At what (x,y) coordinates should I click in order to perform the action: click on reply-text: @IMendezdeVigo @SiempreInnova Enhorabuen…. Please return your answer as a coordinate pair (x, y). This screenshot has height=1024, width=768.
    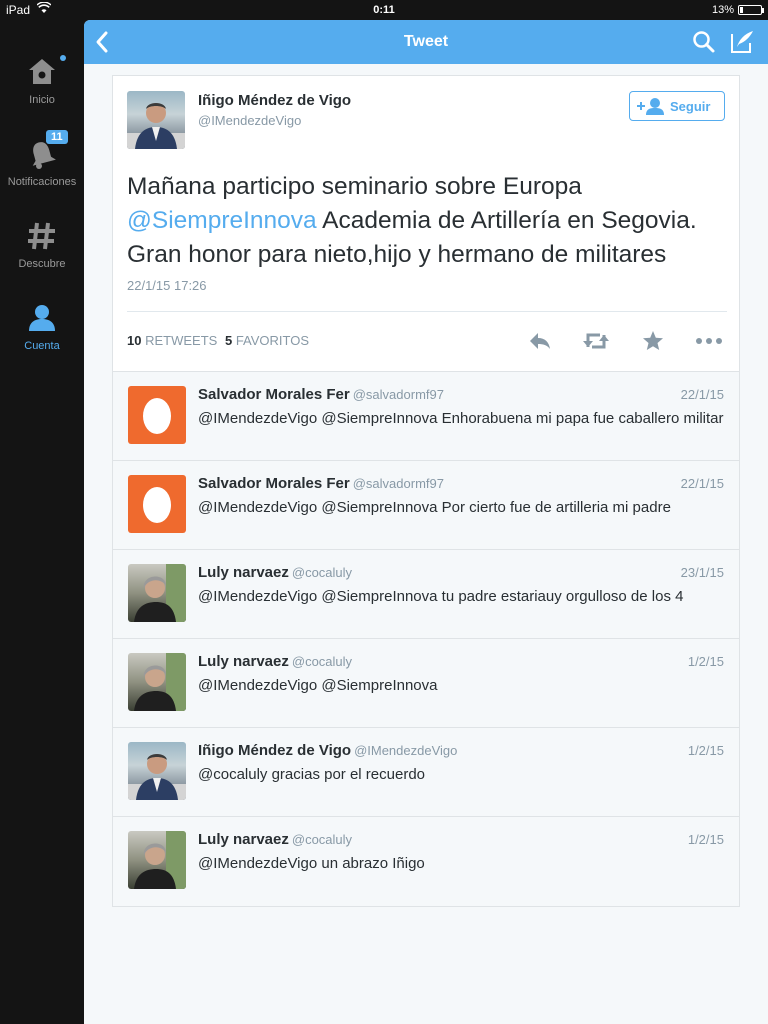
    Looking at the image, I should click on (461, 418).